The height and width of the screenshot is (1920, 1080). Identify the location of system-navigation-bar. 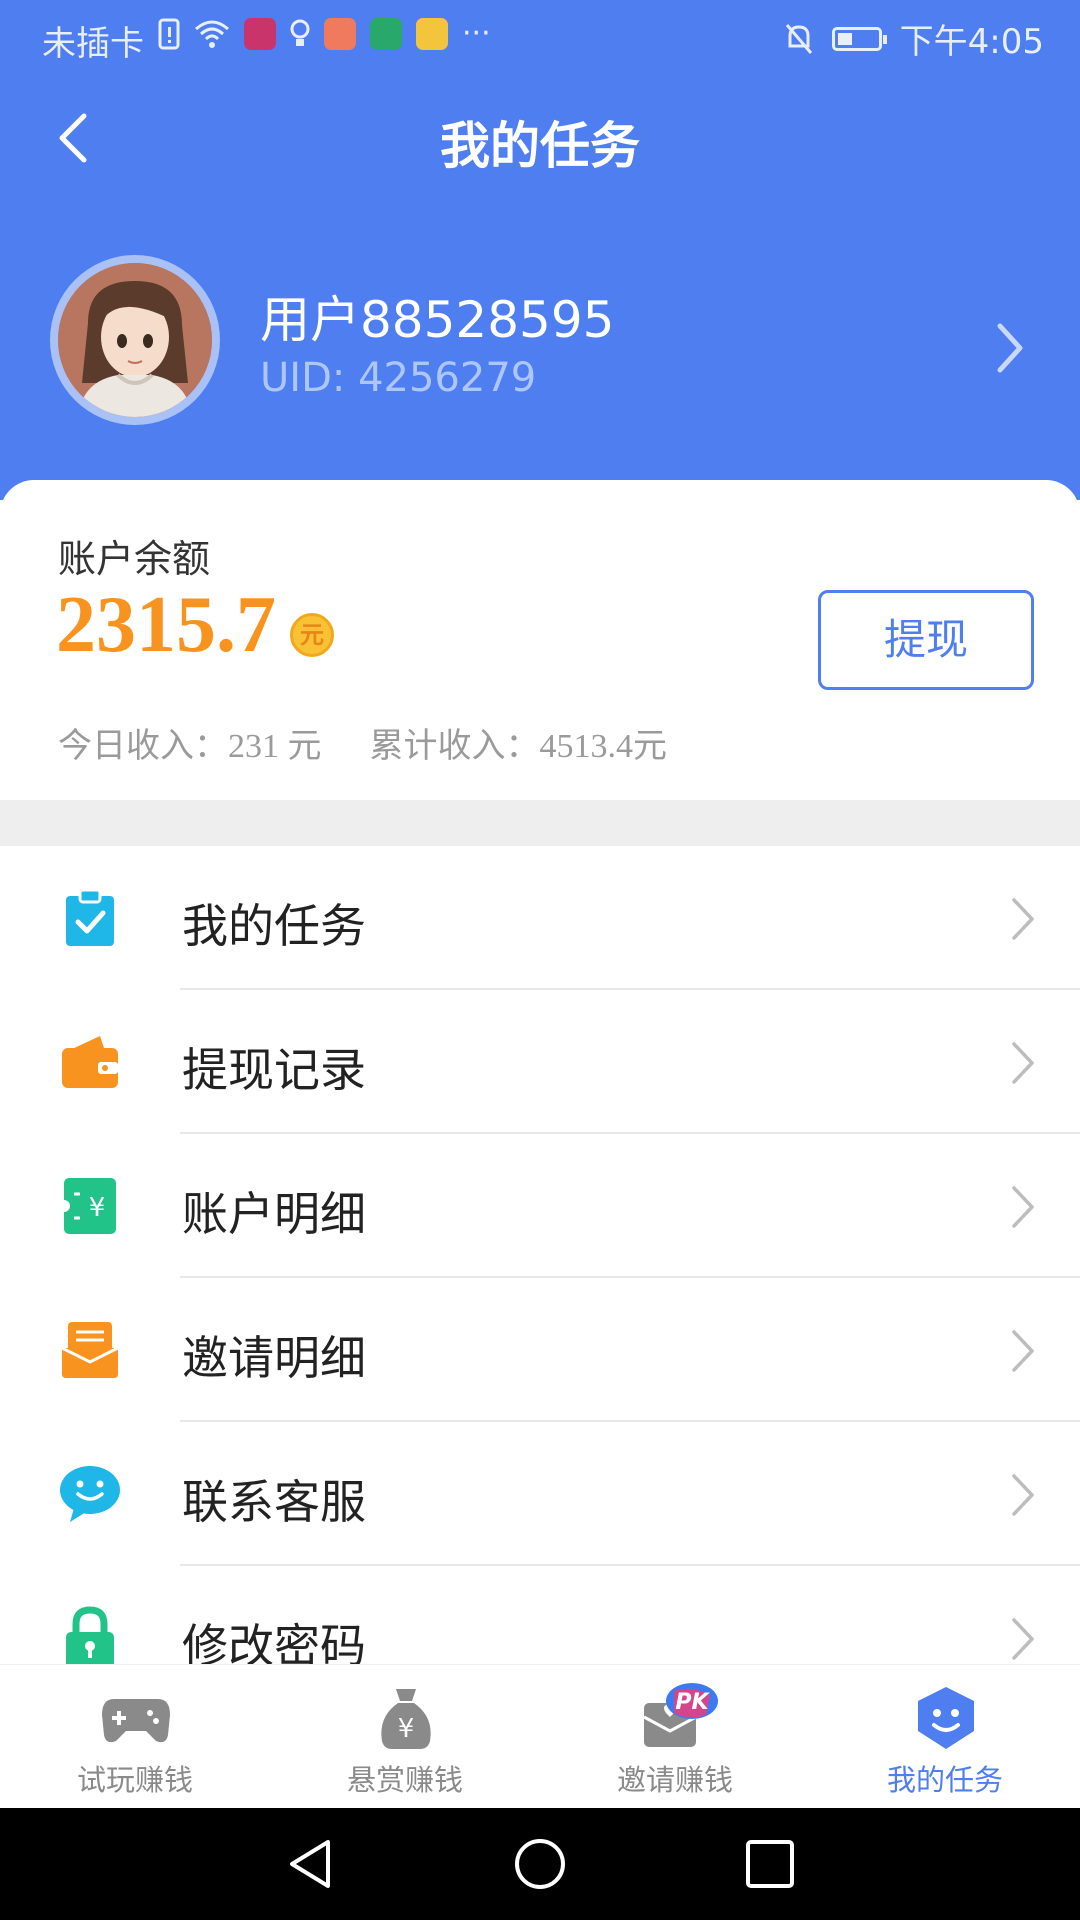
(540, 1864).